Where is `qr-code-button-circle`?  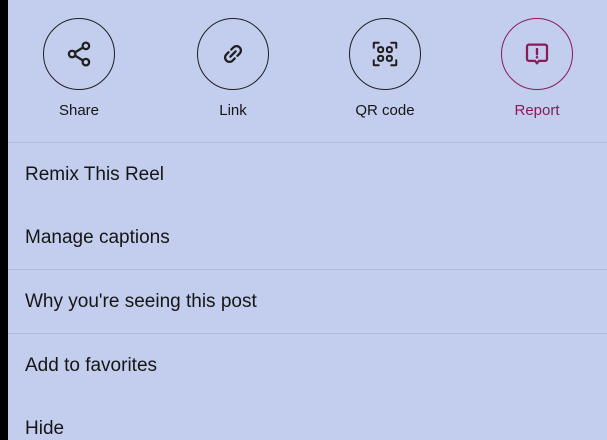
qr-code-button-circle is located at coordinates (385, 54).